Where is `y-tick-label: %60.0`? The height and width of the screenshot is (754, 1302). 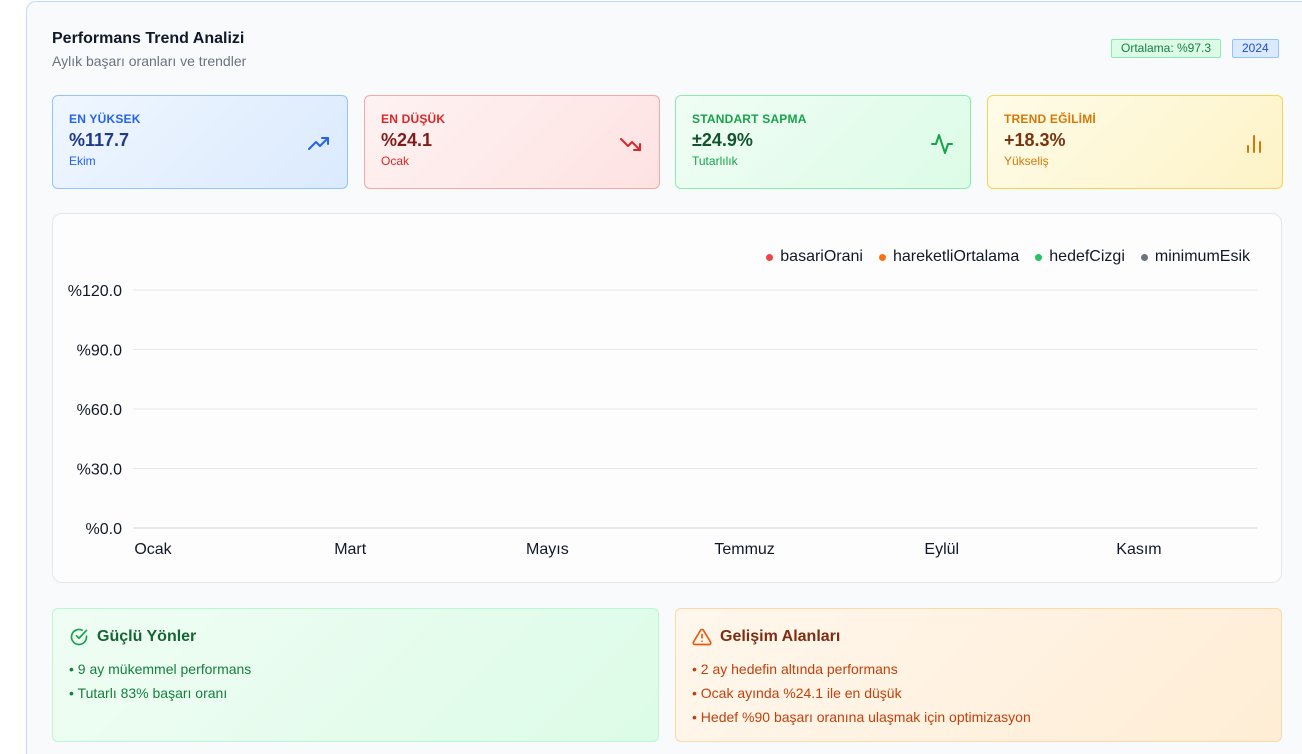 y-tick-label: %60.0 is located at coordinates (99, 410).